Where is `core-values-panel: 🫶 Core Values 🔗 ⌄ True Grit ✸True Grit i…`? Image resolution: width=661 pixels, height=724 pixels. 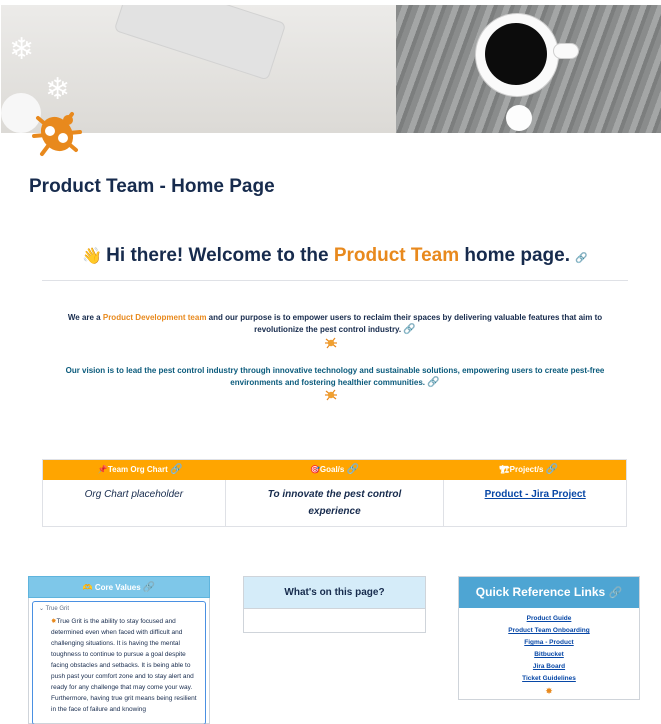 core-values-panel: 🫶 Core Values 🔗 ⌄ True Grit ✸True Grit i… is located at coordinates (119, 650).